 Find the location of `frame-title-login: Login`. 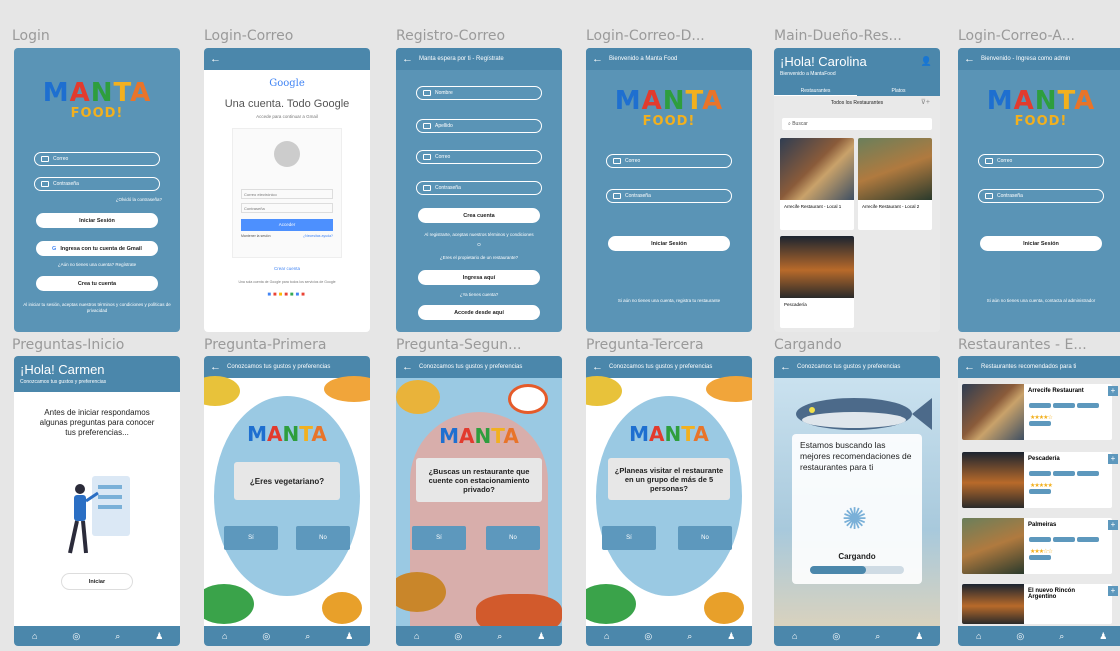

frame-title-login: Login is located at coordinates (31, 36).